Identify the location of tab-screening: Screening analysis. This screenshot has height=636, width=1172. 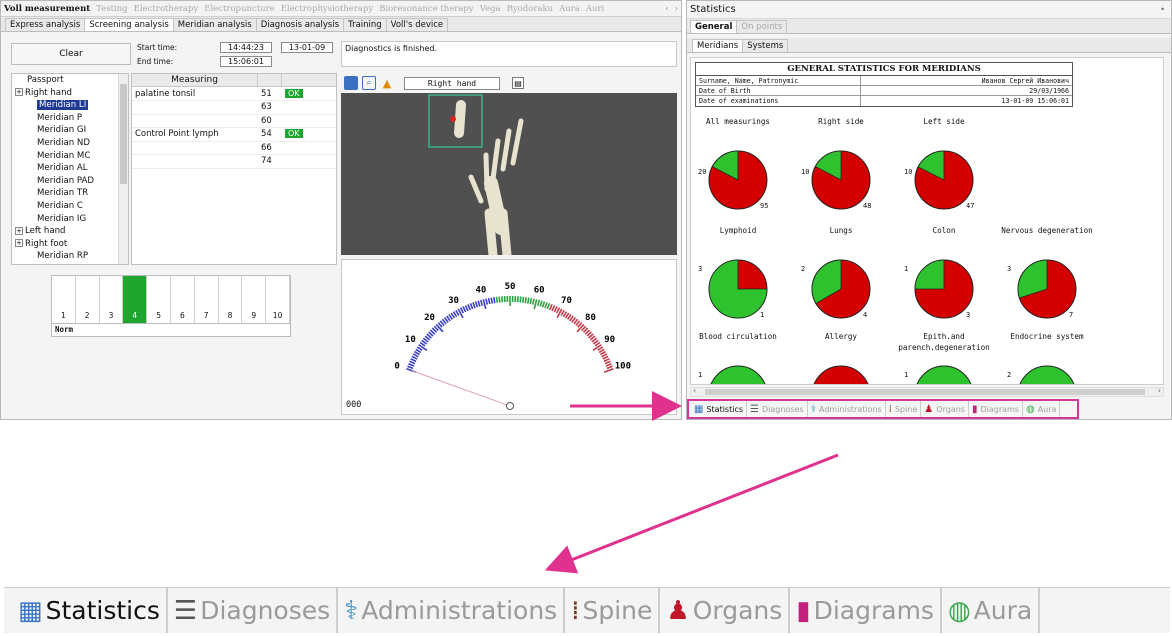
(129, 24).